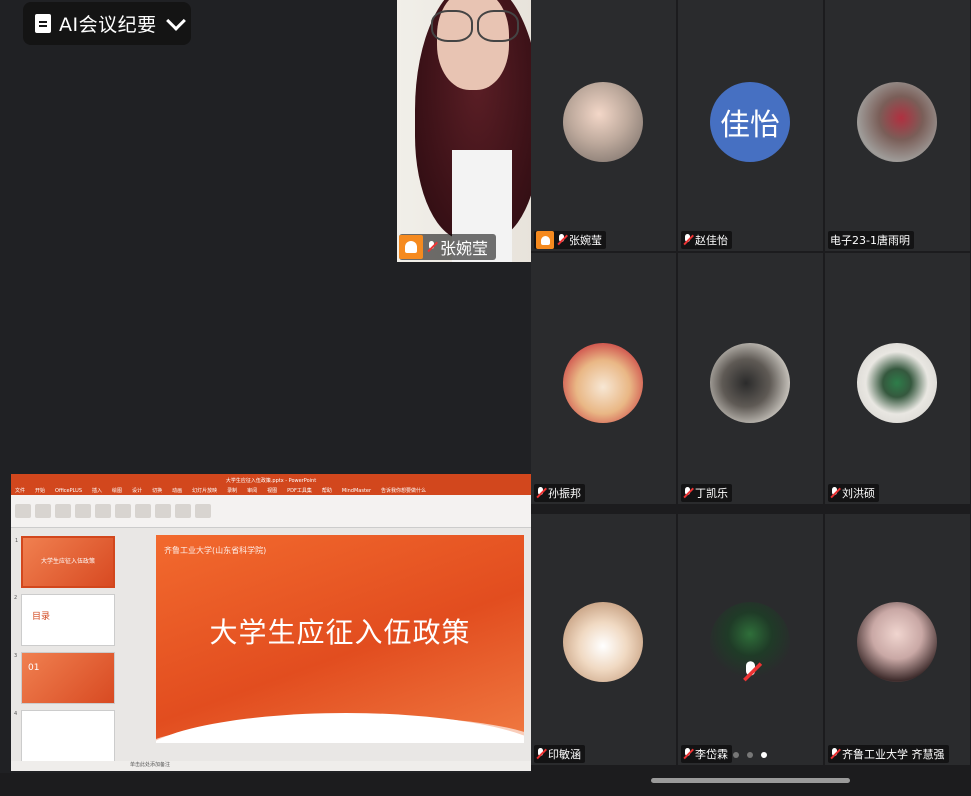  What do you see at coordinates (97, 490) in the screenshot?
I see `ppt-tab: 插入` at bounding box center [97, 490].